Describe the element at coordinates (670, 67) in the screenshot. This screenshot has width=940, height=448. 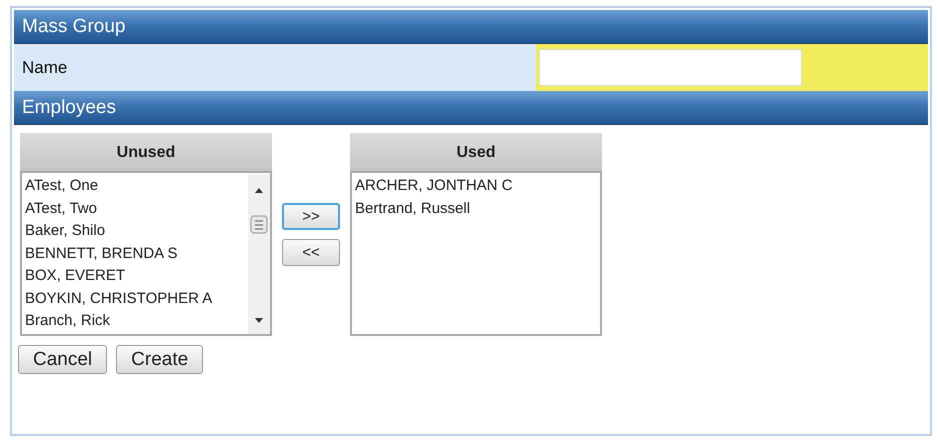
I see `name-field` at that location.